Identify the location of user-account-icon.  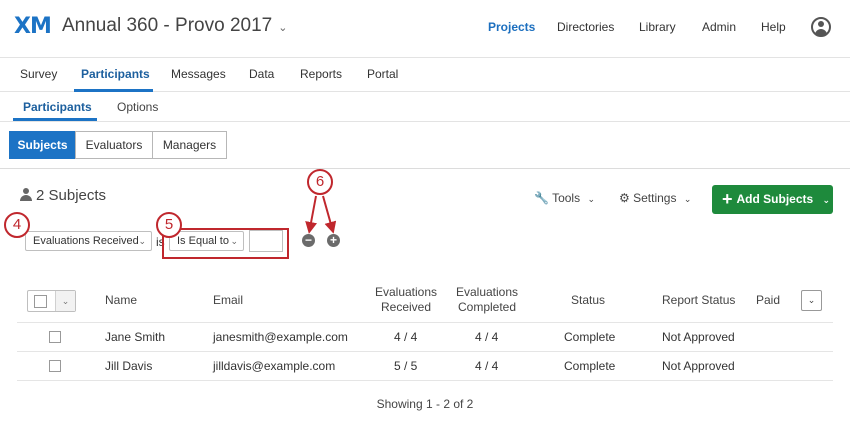
(821, 27).